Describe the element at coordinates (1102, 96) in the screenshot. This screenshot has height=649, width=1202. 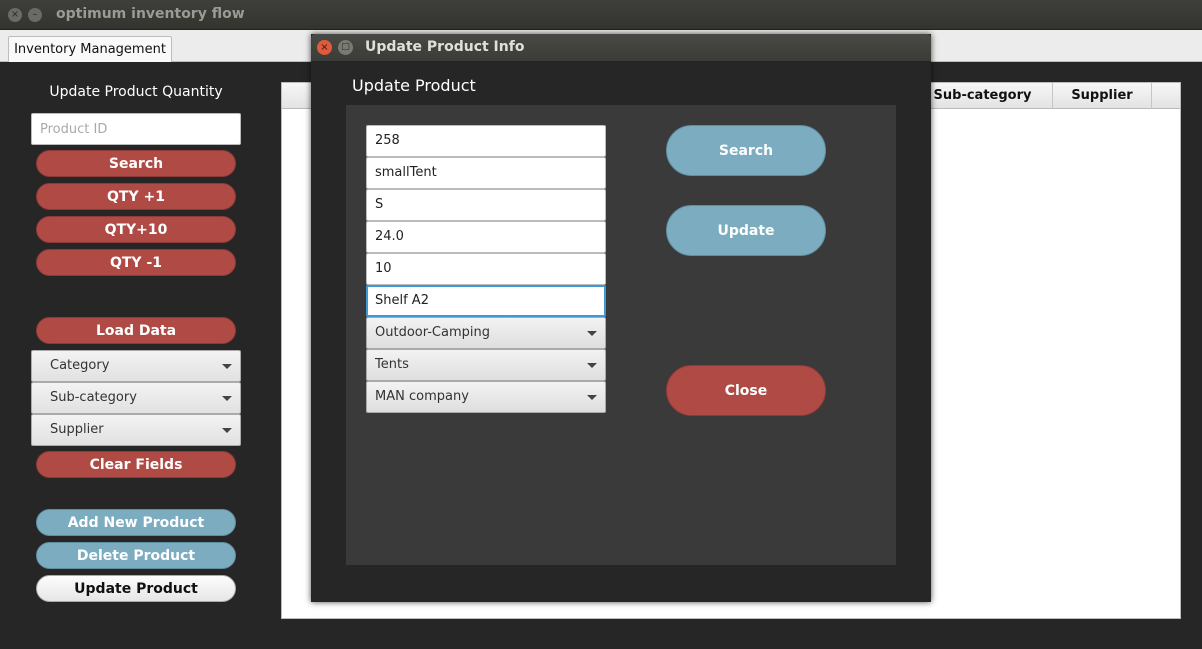
I see `column-header-supplier: Supplier` at that location.